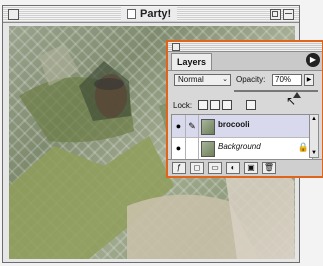 The image size is (323, 266). Describe the element at coordinates (13, 14) in the screenshot. I see `document-close-button` at that location.